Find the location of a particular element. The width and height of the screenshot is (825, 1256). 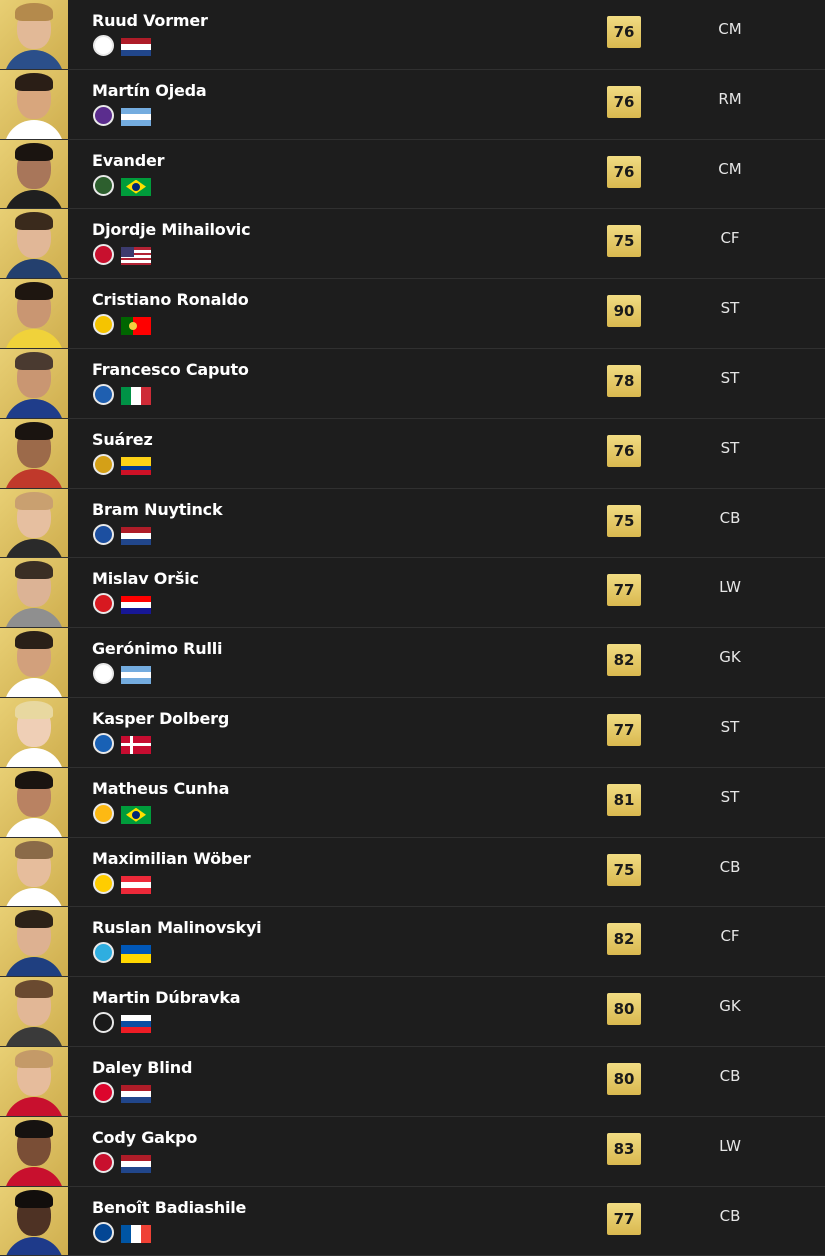

player-name: Gerónimo Rulli is located at coordinates (157, 648).